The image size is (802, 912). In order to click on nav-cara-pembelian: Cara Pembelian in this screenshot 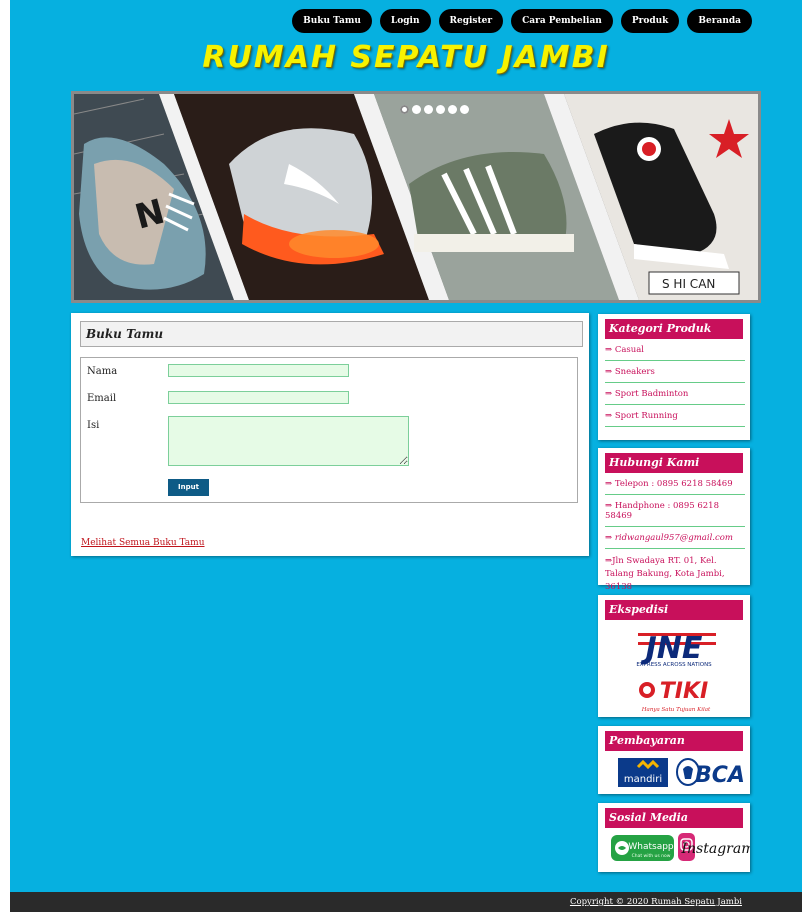, I will do `click(562, 21)`.